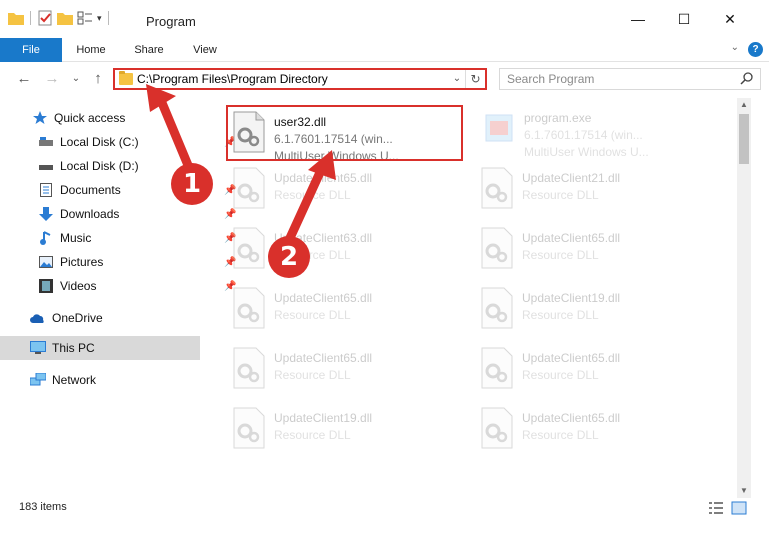 The width and height of the screenshot is (769, 535). I want to click on sidebar-item-pictures: Pictures 📌, so click(137, 262).